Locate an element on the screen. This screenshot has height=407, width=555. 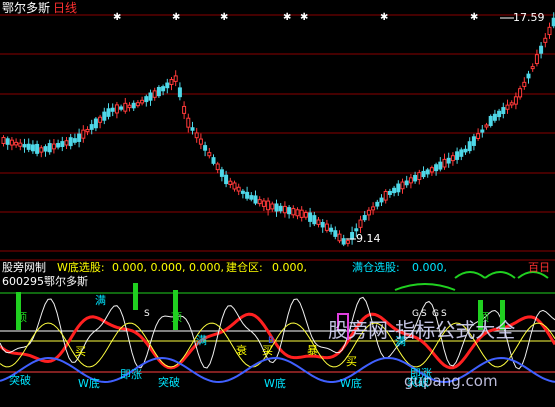
signal-full-label: 满 is located at coordinates (100, 300).